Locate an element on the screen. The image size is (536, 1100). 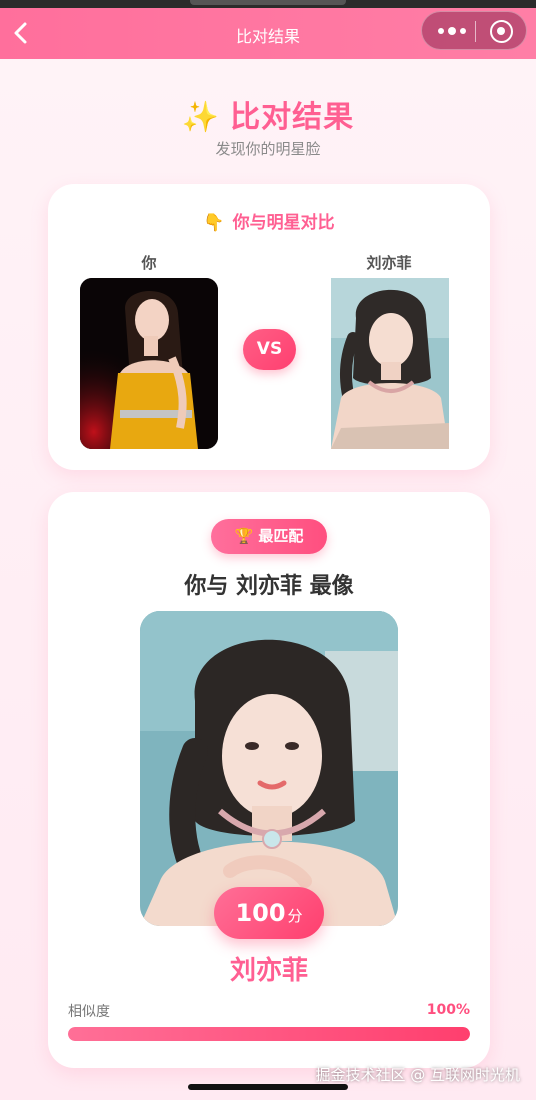
nav-bar: 比对结果 is located at coordinates (268, 33).